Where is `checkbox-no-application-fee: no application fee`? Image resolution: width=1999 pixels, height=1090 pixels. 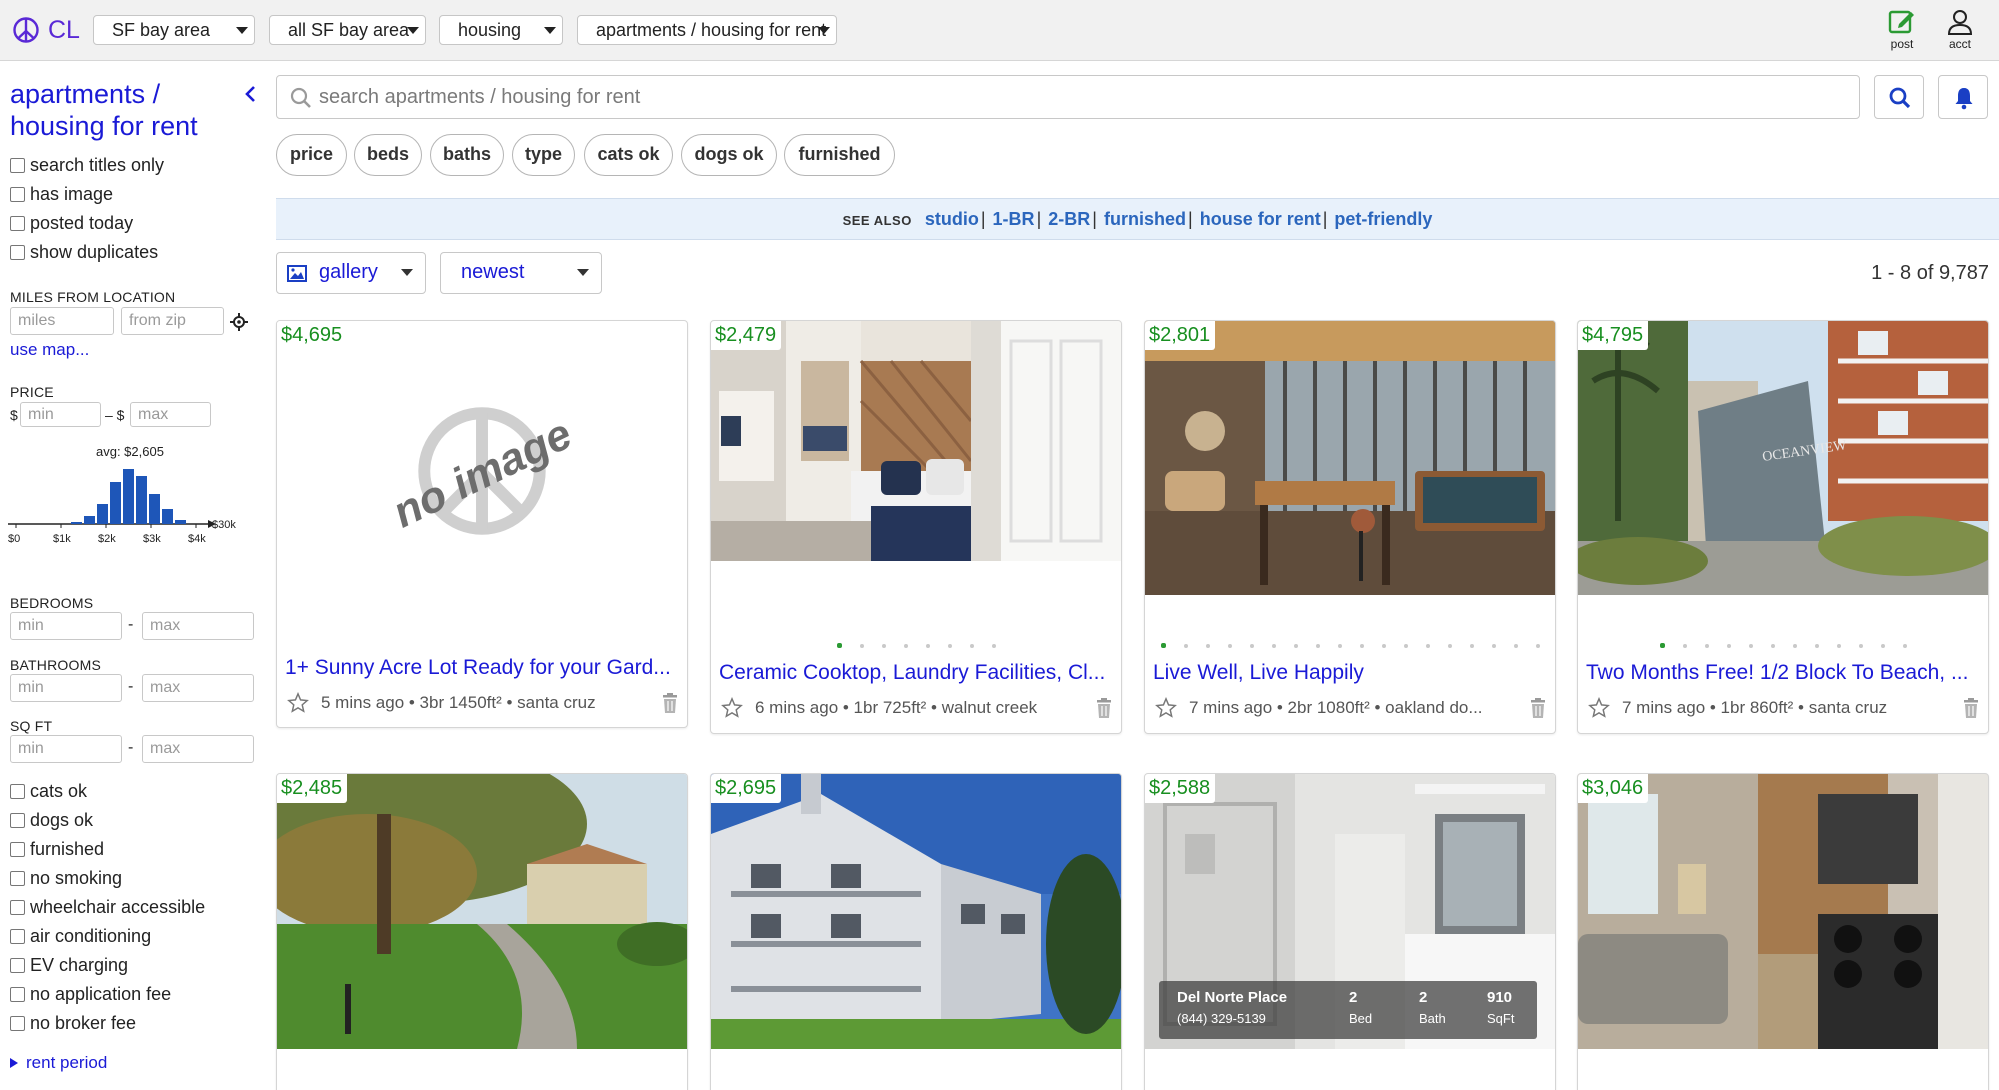
checkbox-no-application-fee: no application fee is located at coordinates (90, 994).